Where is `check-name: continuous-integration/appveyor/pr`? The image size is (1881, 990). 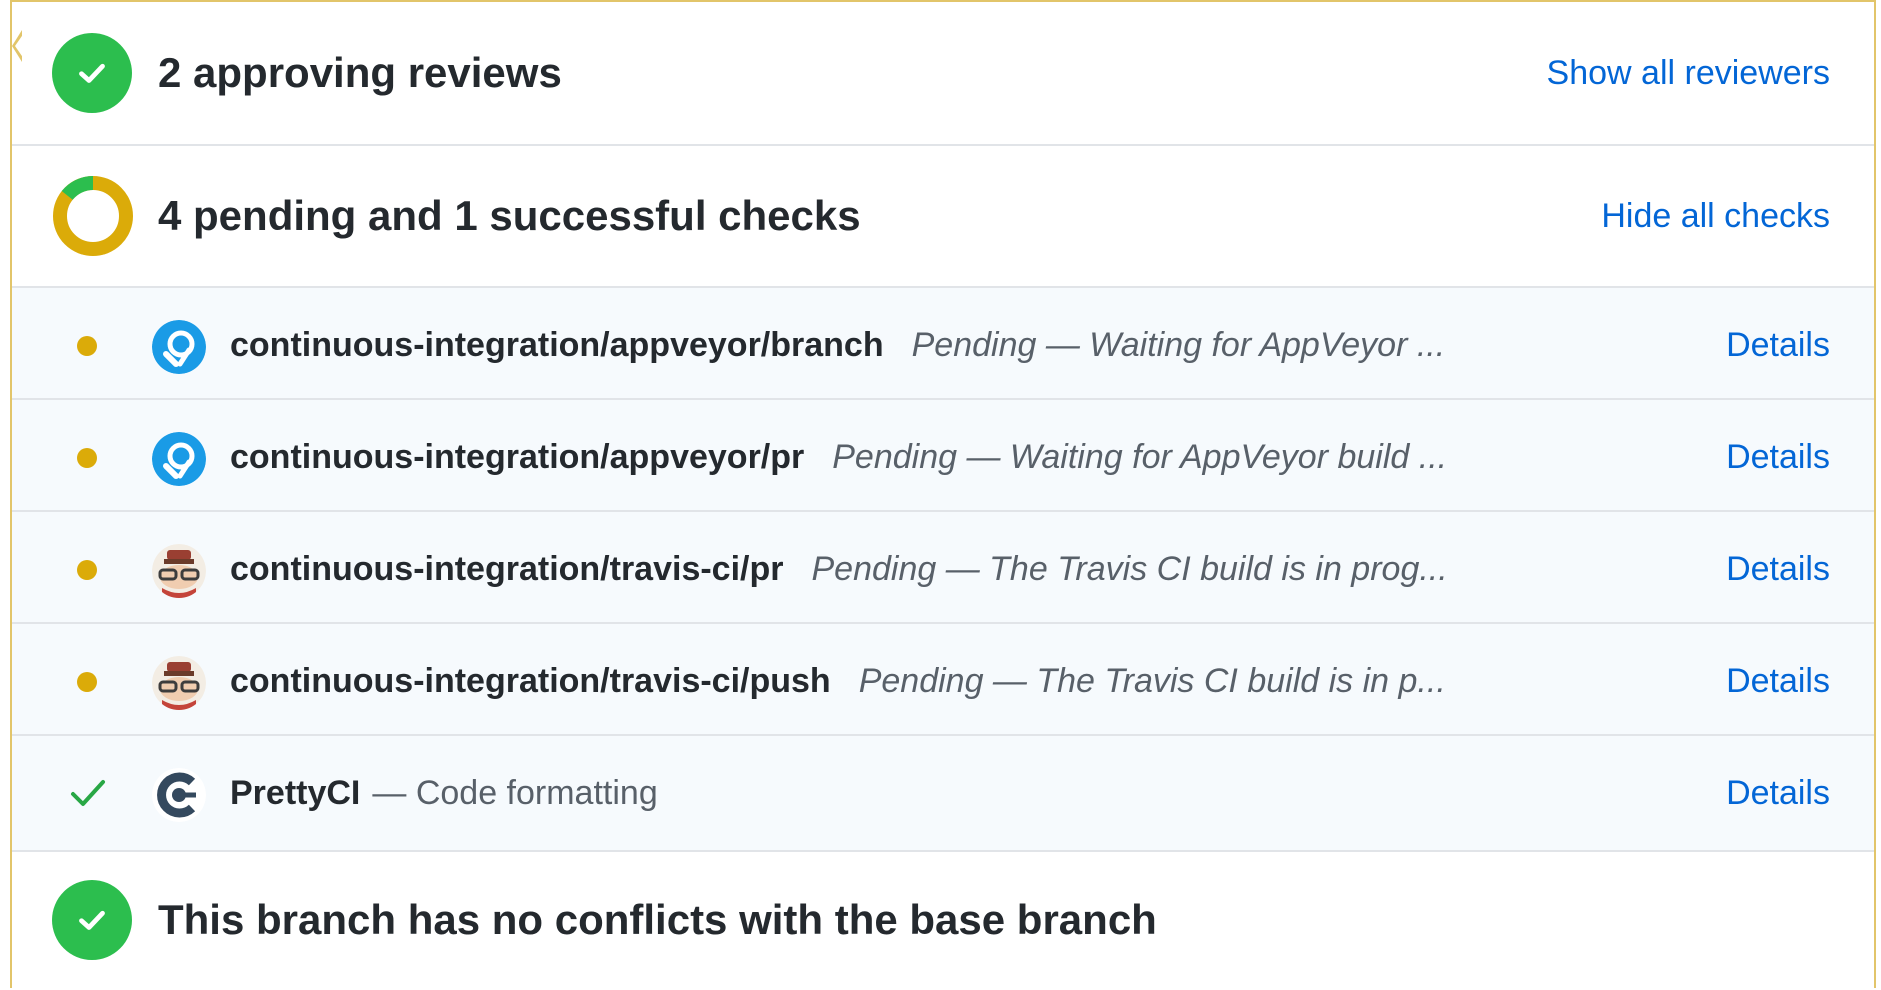
check-name: continuous-integration/appveyor/pr is located at coordinates (517, 457).